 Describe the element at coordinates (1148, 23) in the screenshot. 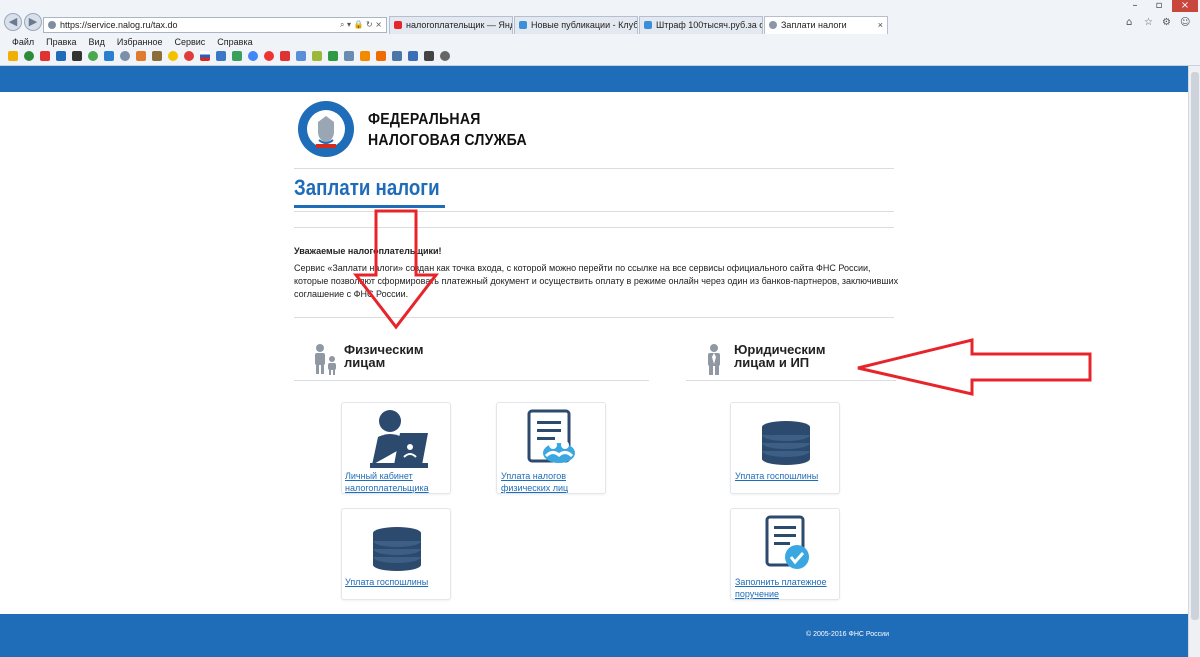

I see `star-icon: ☆` at that location.